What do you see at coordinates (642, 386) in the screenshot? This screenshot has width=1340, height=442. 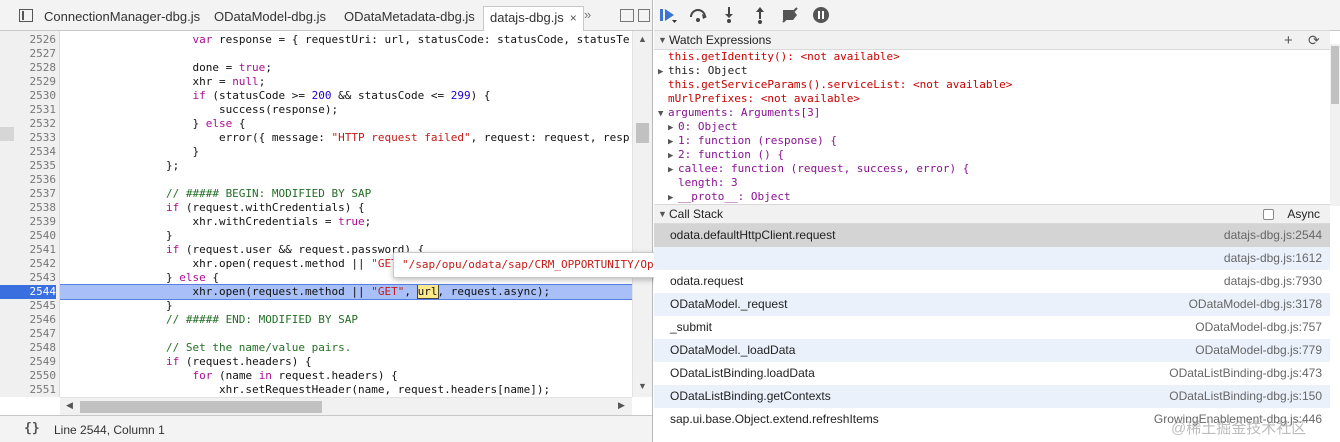 I see `scroll-down-icon: ▼` at bounding box center [642, 386].